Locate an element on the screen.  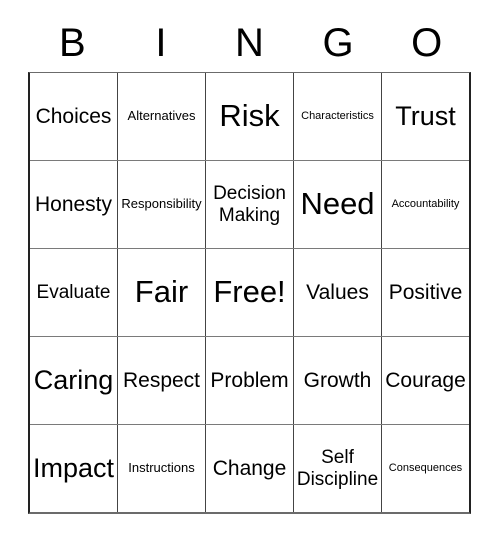
bingo-cell: Evaluate is located at coordinates (74, 292).